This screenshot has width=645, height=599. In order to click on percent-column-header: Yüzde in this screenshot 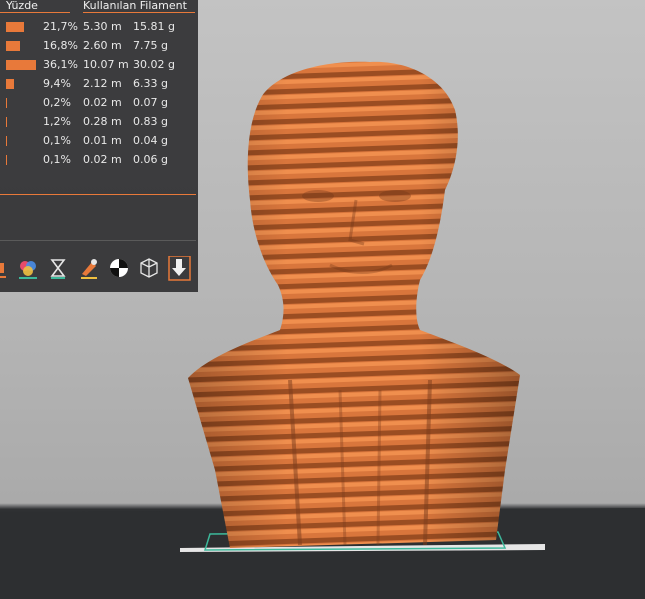, I will do `click(22, 6)`.